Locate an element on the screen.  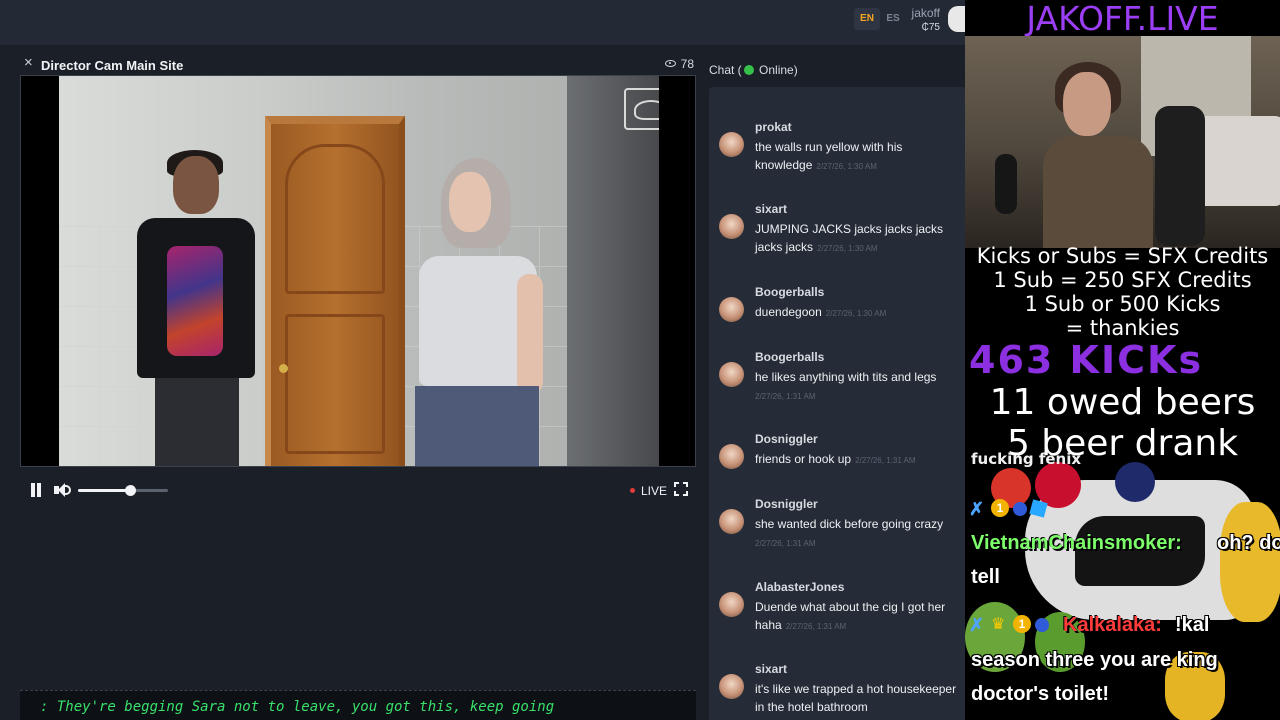
online-status-icon is located at coordinates (748, 70).